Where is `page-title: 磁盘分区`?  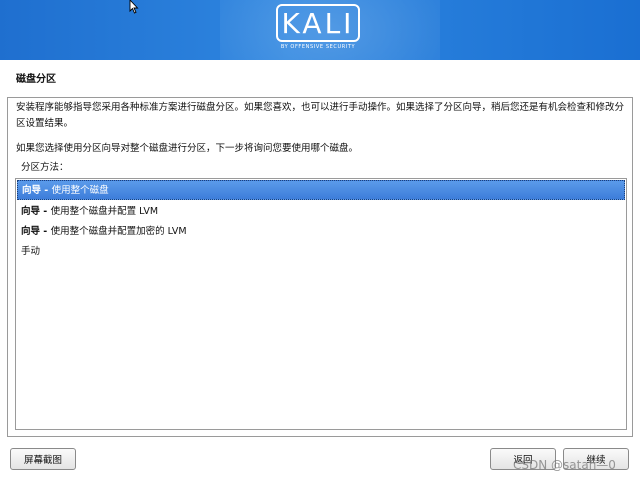 page-title: 磁盘分区 is located at coordinates (36, 79).